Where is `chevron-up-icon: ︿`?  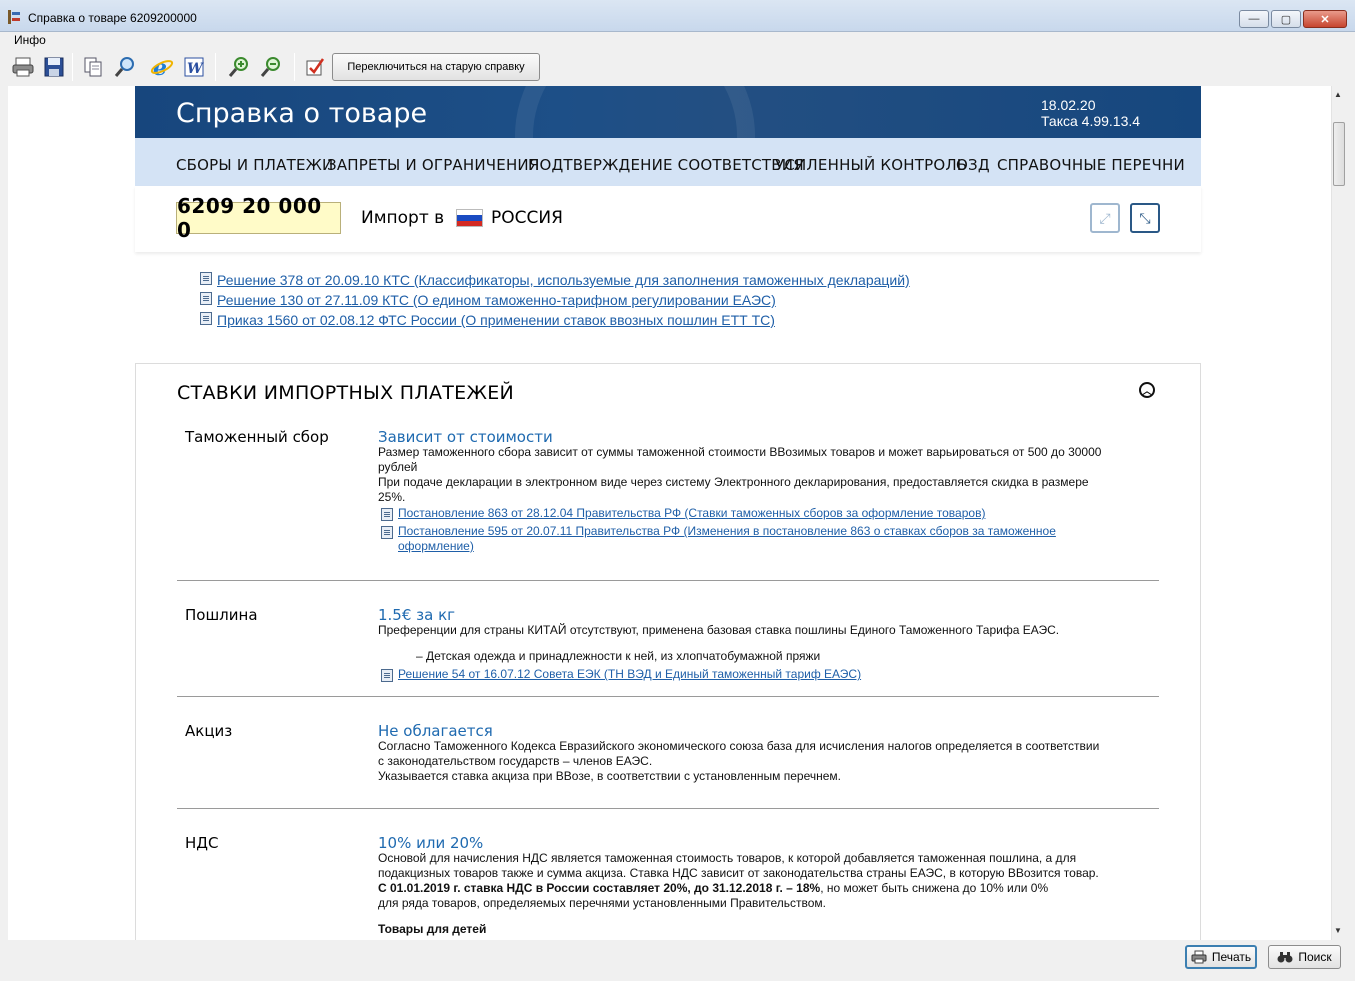 chevron-up-icon: ︿ is located at coordinates (1147, 390).